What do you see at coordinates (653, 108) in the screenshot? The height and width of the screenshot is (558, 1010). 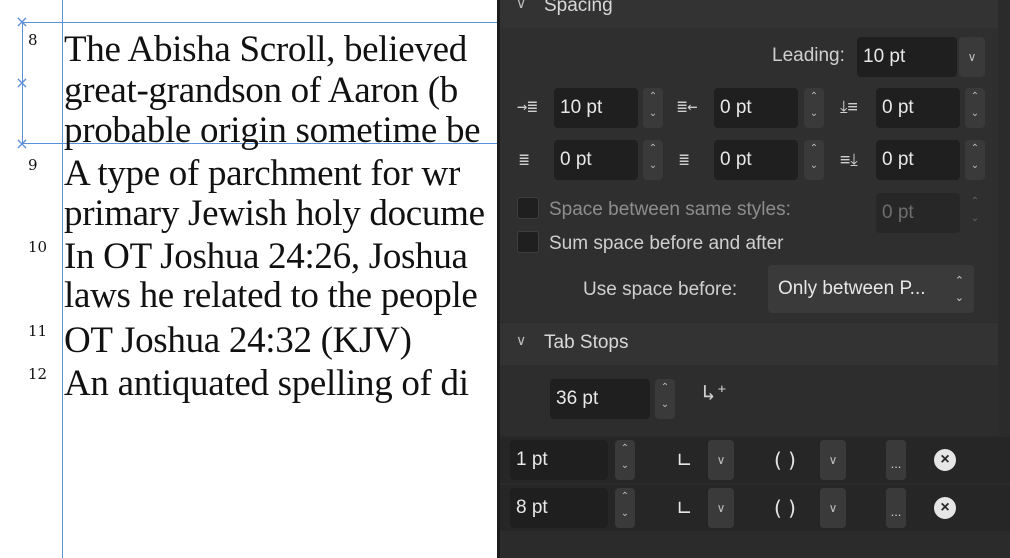 I see `left-indent-stepper: ⌃ ⌄` at bounding box center [653, 108].